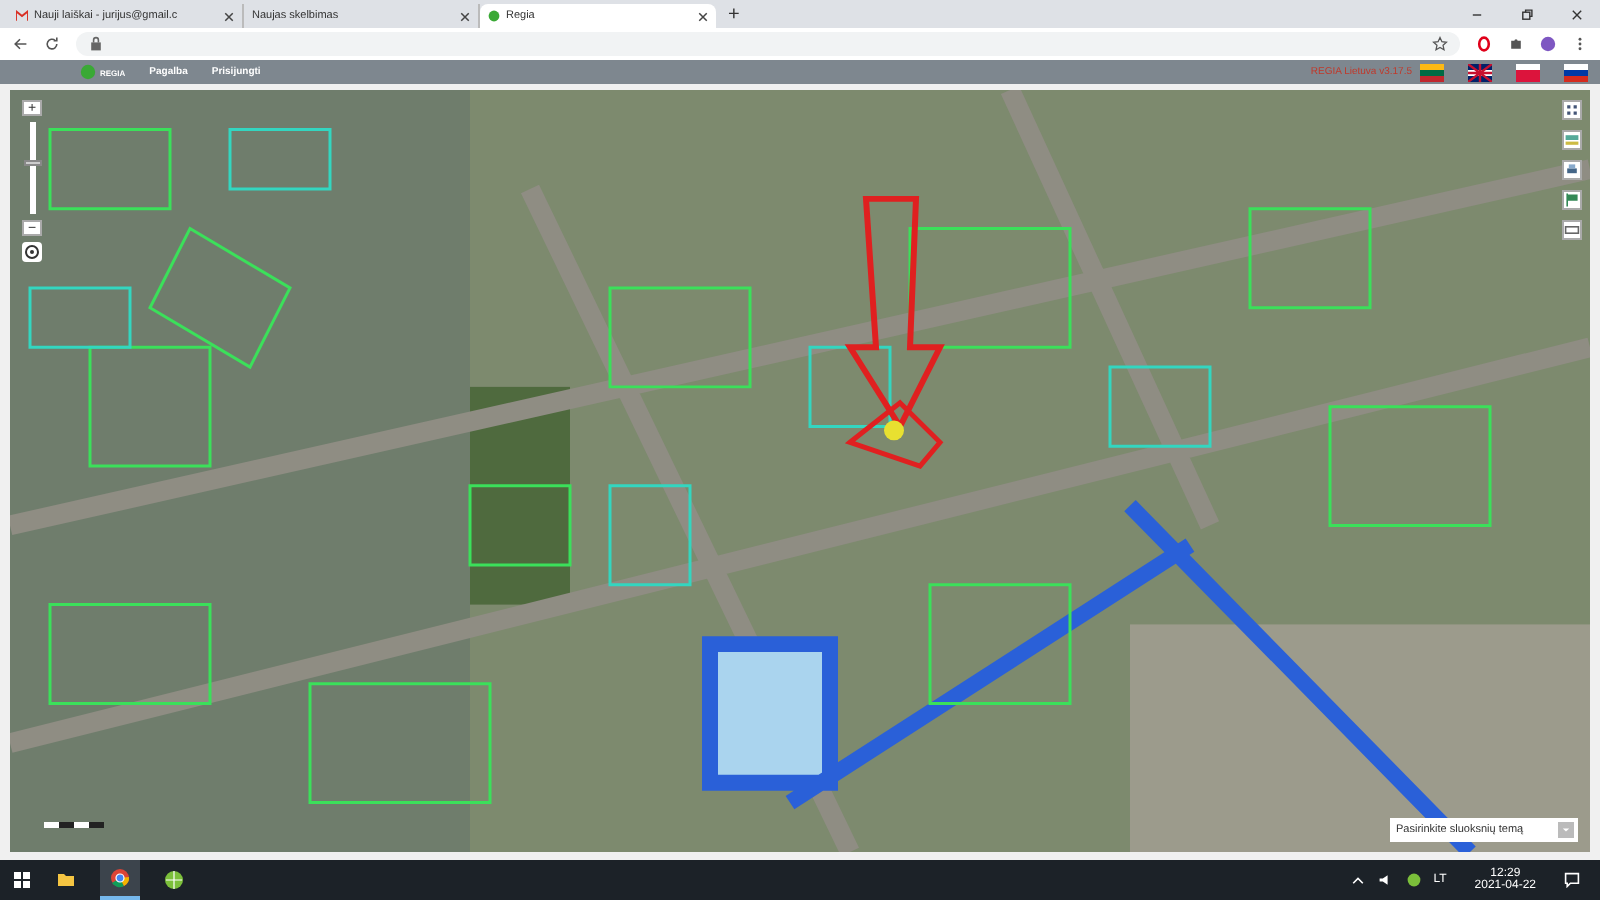 The height and width of the screenshot is (900, 1600). Describe the element at coordinates (734, 16) in the screenshot. I see `new-tab-button: +` at that location.